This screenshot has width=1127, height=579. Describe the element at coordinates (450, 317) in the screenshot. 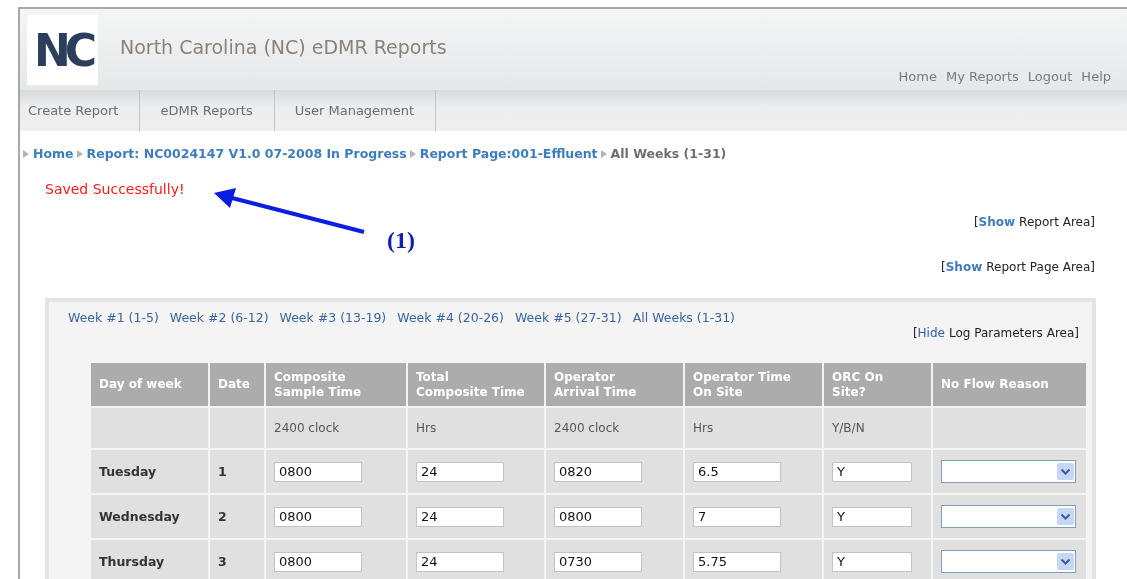

I see `week-link: Week #4 (20-26)` at that location.